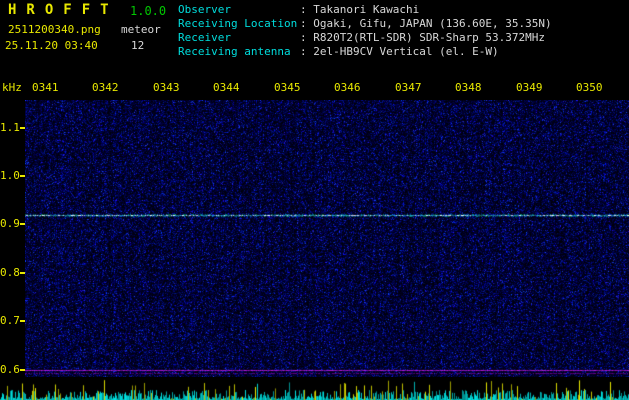 The image size is (629, 400). I want to click on echo-count: 12, so click(138, 45).